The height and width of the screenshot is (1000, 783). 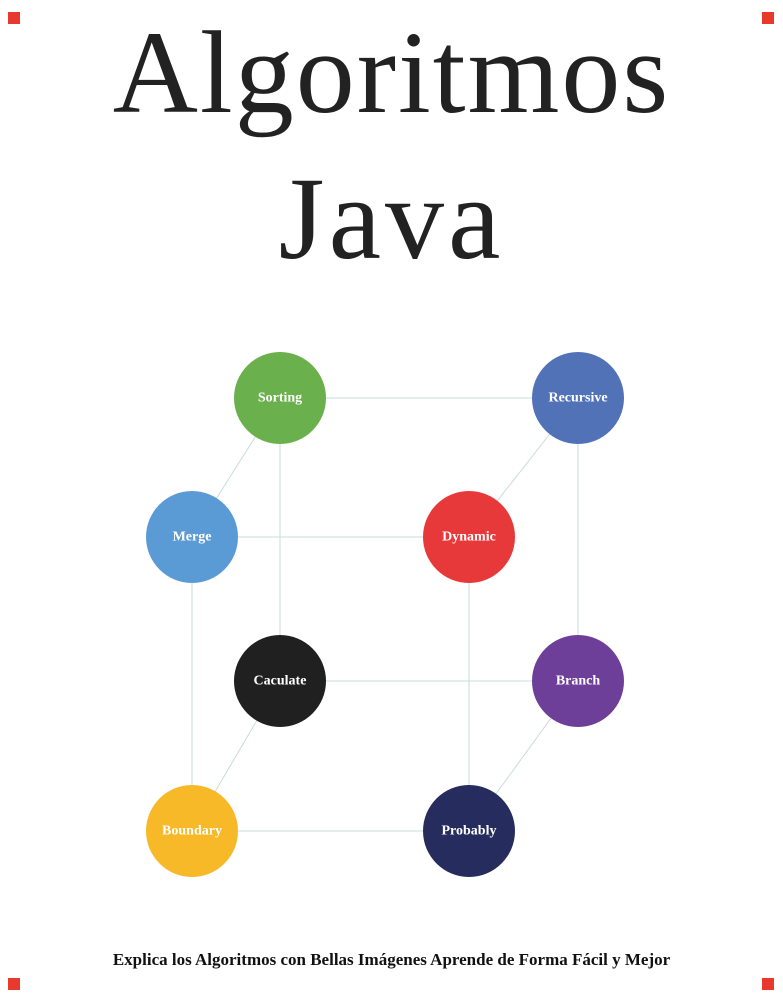 I want to click on node-label-boundary: Boundary, so click(x=192, y=831).